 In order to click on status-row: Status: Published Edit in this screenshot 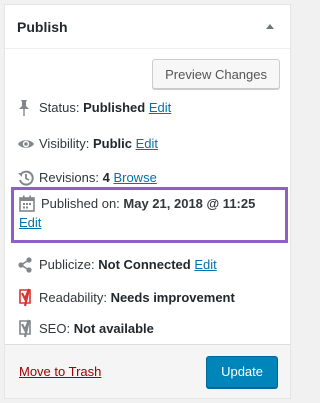, I will do `click(149, 108)`.